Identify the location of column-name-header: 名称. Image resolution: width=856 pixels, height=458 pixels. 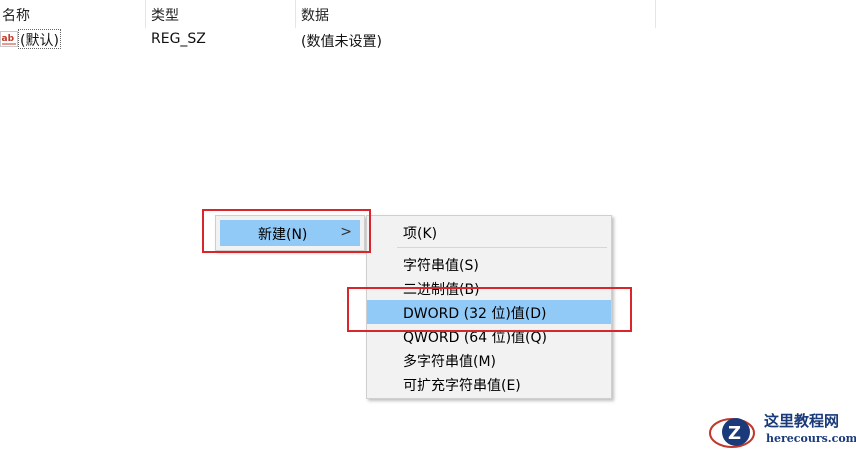
(16, 15).